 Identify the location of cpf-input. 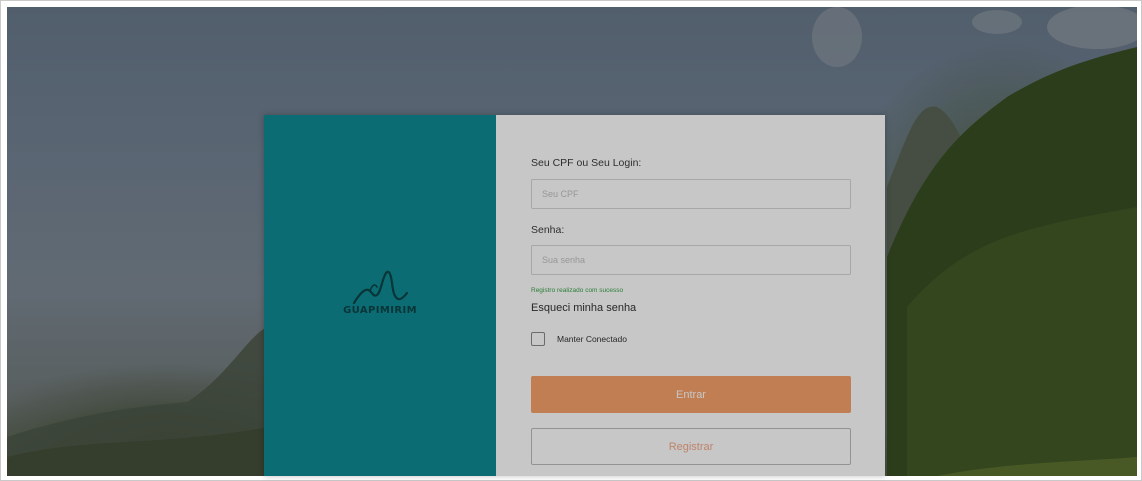
(691, 194).